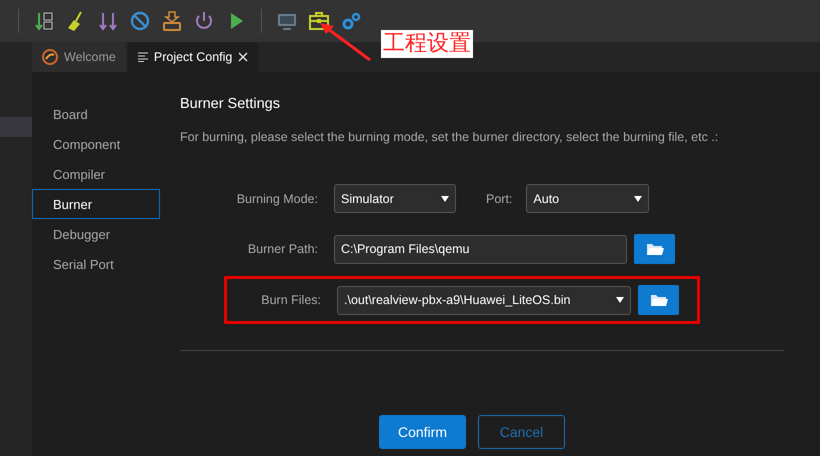 Image resolution: width=820 pixels, height=456 pixels. Describe the element at coordinates (143, 57) in the screenshot. I see `list-icon` at that location.